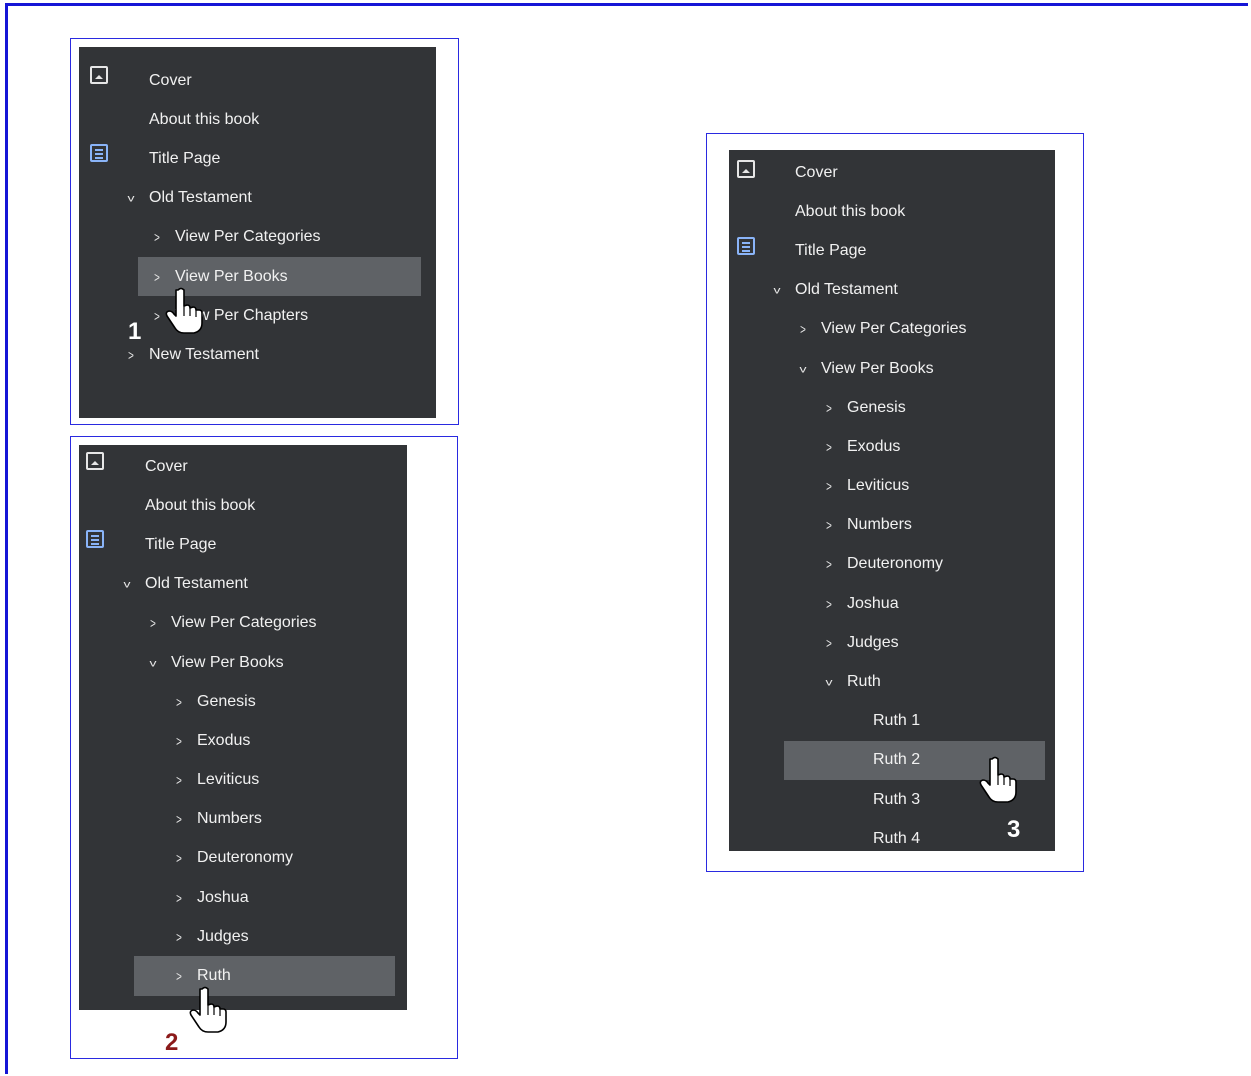 The height and width of the screenshot is (1076, 1251). Describe the element at coordinates (204, 354) in the screenshot. I see `toc-item-label: New Testament` at that location.